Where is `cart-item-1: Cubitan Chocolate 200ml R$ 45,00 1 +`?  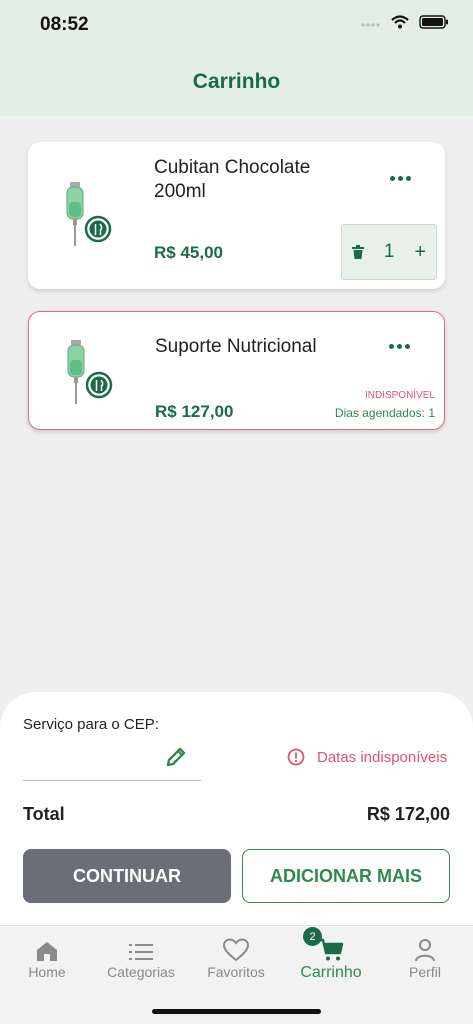 cart-item-1: Cubitan Chocolate 200ml R$ 45,00 1 + is located at coordinates (236, 215).